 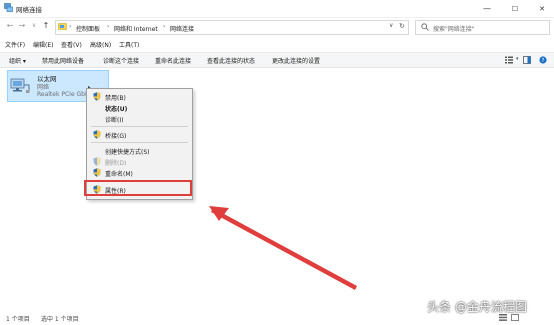 What do you see at coordinates (402, 26) in the screenshot?
I see `refresh-icon: ↻` at bounding box center [402, 26].